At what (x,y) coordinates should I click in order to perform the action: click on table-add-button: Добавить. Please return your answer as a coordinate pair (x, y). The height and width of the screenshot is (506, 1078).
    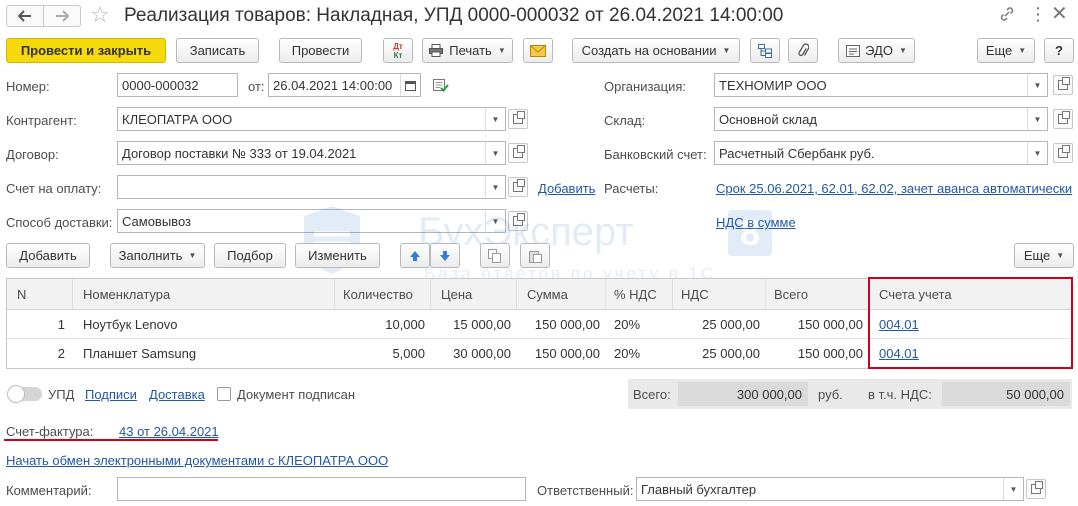
    Looking at the image, I should click on (48, 255).